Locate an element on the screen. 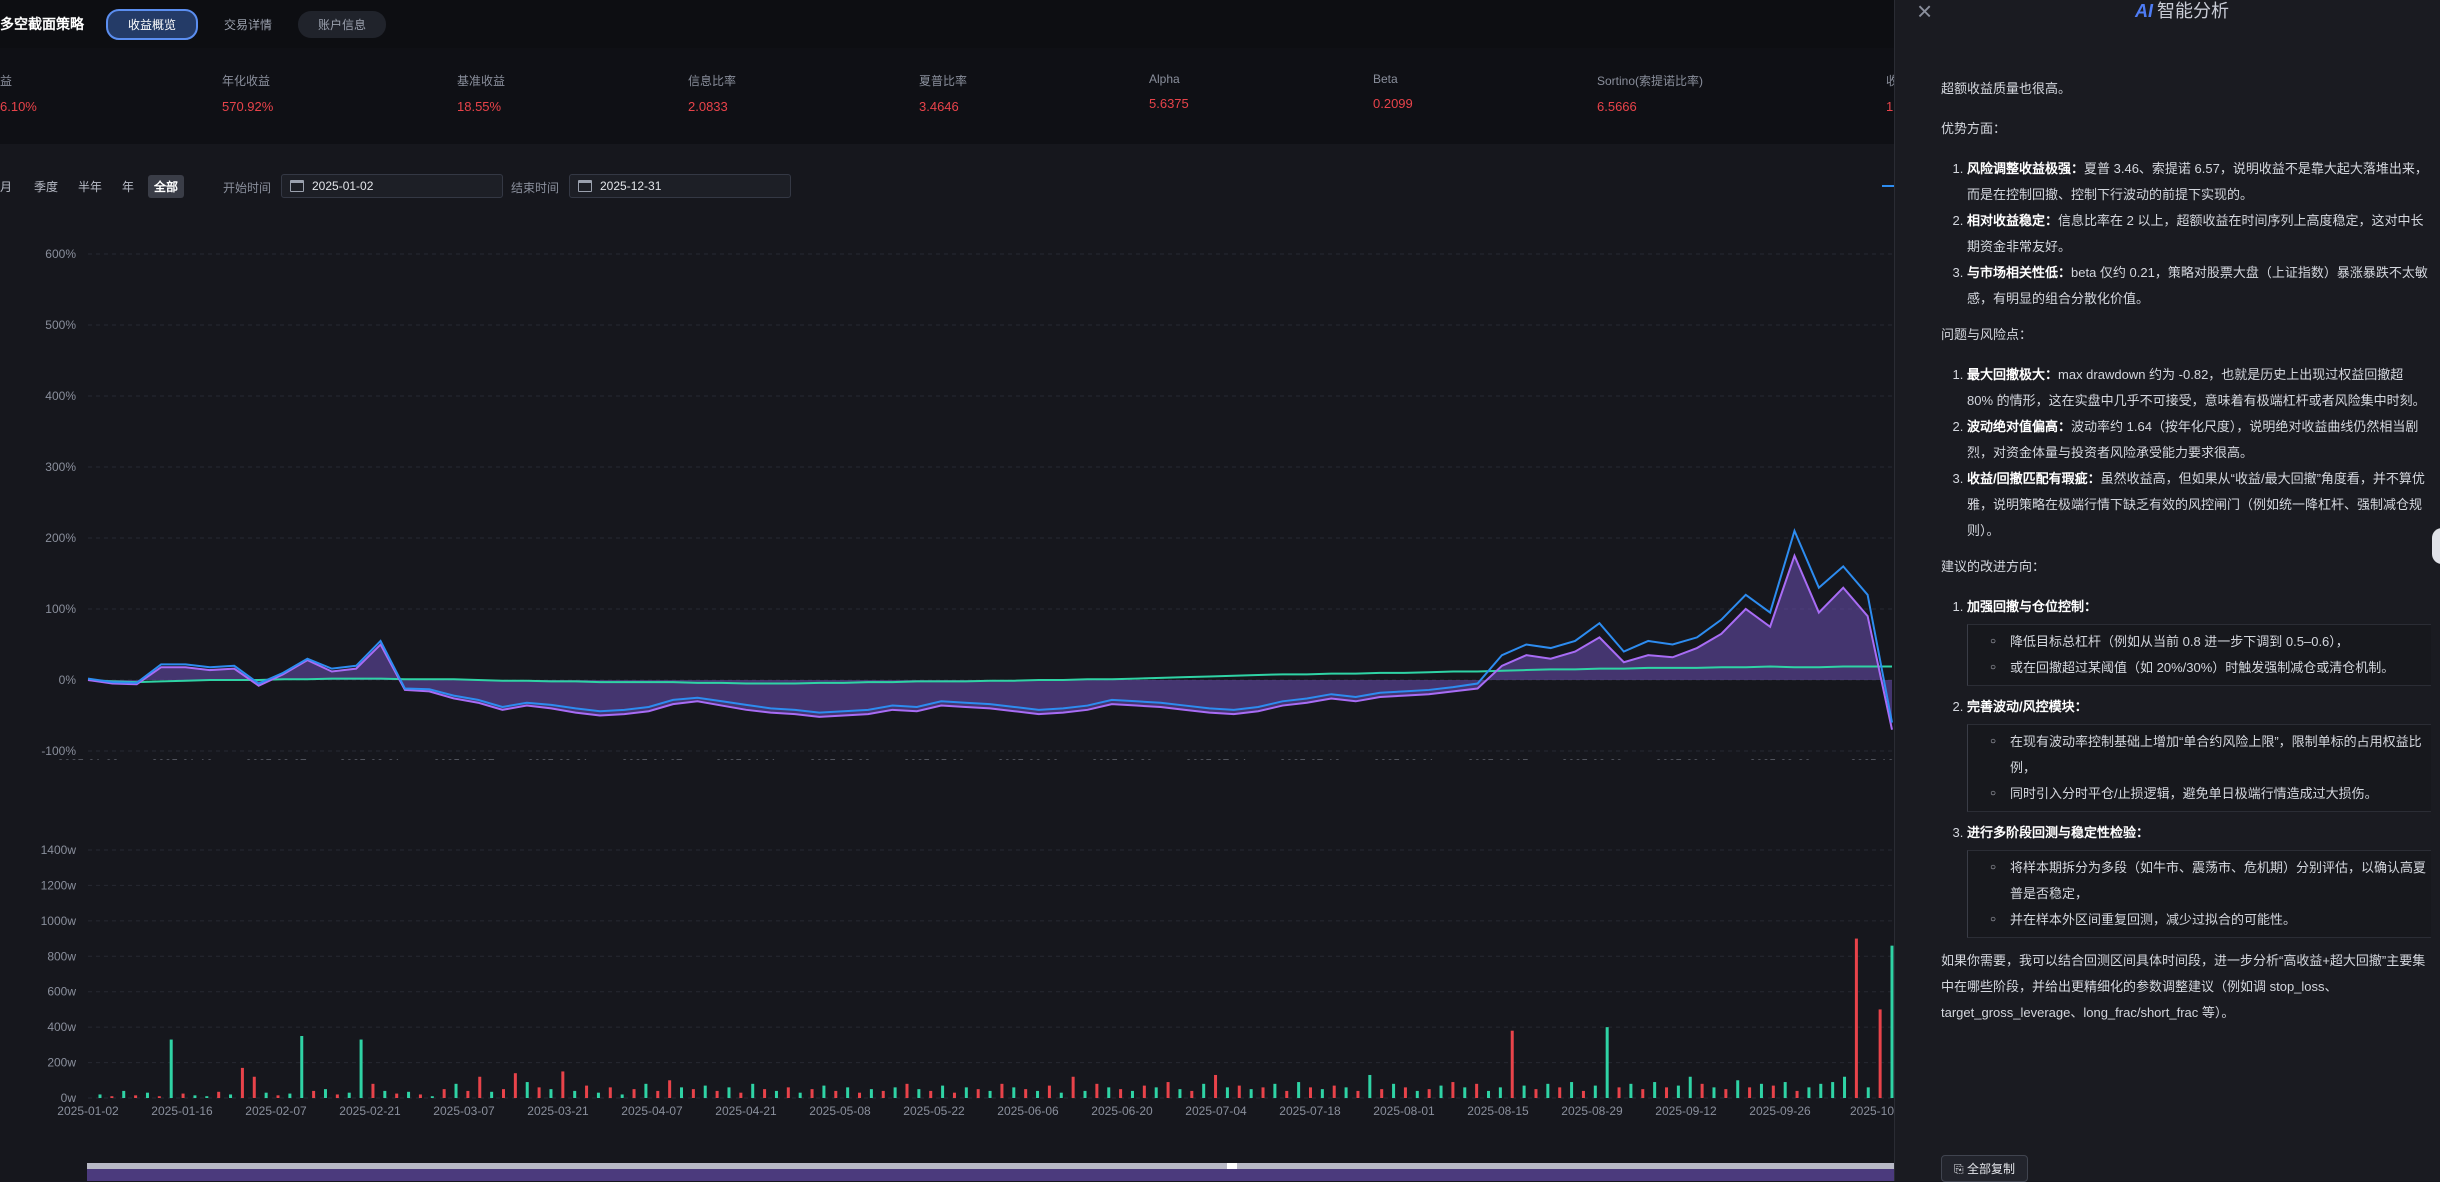 The height and width of the screenshot is (1182, 2440). metric-label: Sortino(索提诺比率) is located at coordinates (1650, 81).